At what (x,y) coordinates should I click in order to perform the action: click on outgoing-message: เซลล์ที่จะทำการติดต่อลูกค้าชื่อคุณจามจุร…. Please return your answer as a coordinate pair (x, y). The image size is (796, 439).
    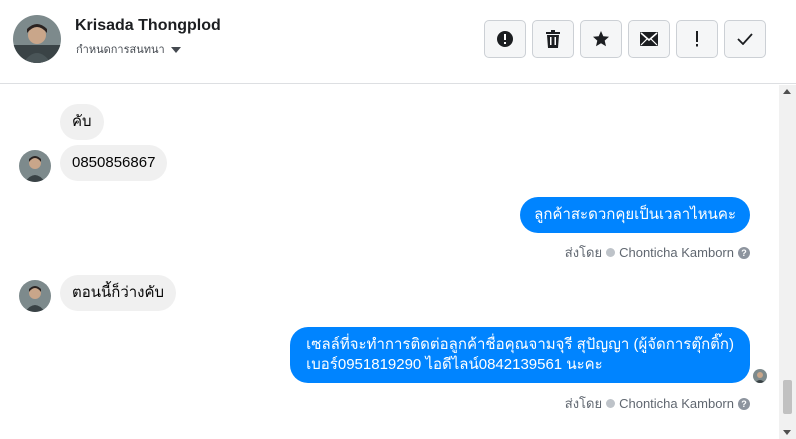
    Looking at the image, I should click on (520, 355).